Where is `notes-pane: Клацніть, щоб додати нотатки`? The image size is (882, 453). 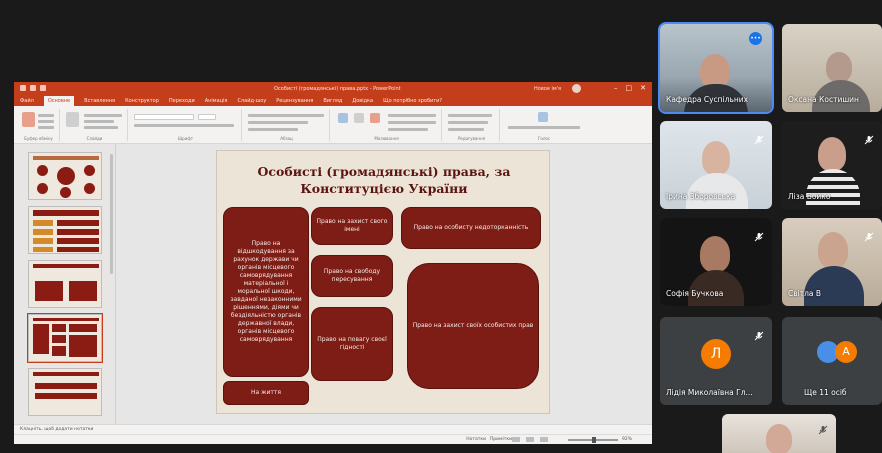 notes-pane: Клацніть, щоб додати нотатки is located at coordinates (333, 429).